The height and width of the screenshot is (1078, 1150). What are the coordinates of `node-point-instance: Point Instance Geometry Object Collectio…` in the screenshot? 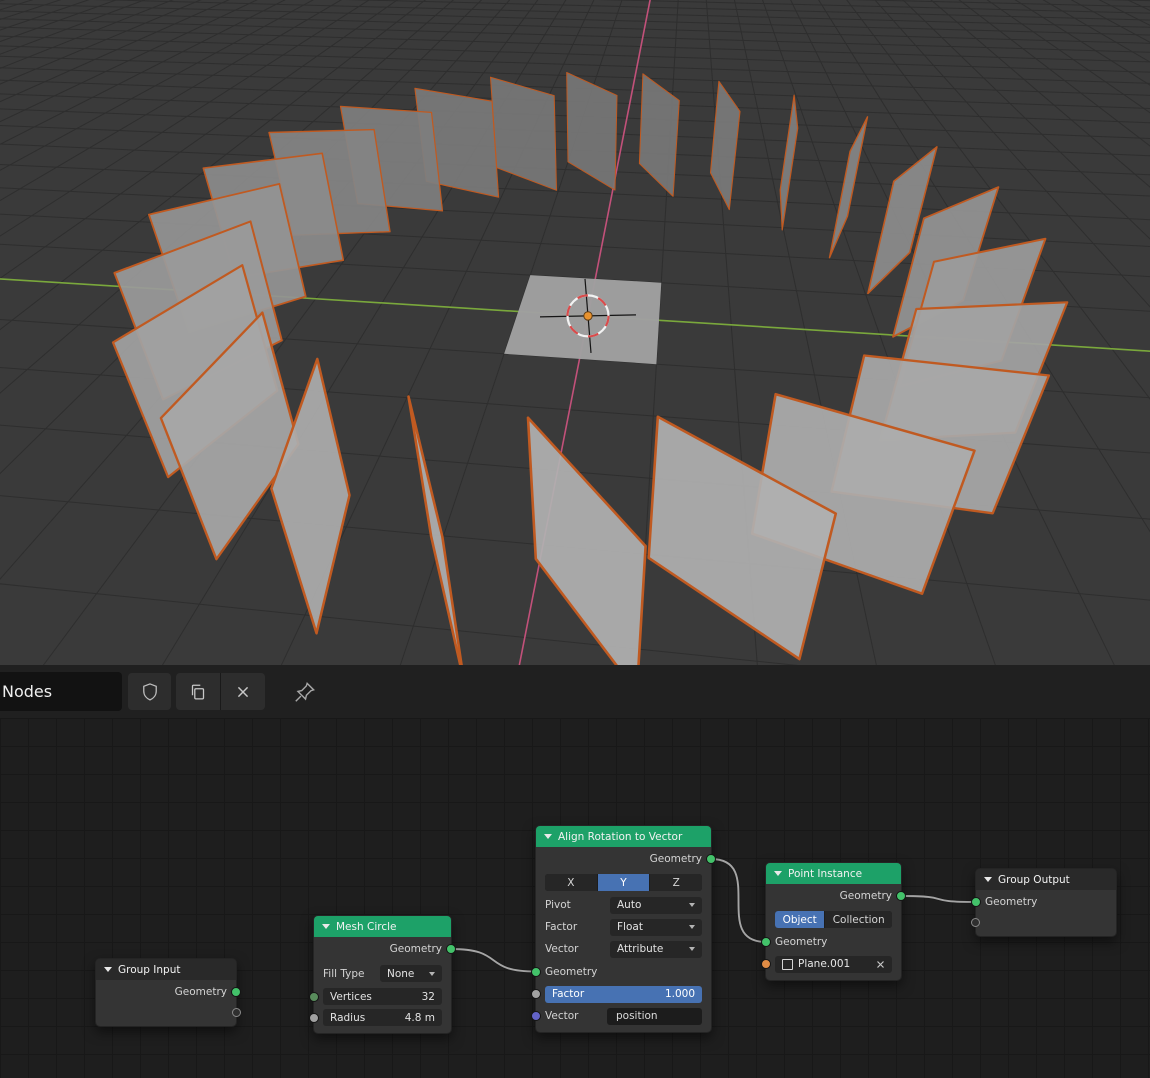 It's located at (833, 921).